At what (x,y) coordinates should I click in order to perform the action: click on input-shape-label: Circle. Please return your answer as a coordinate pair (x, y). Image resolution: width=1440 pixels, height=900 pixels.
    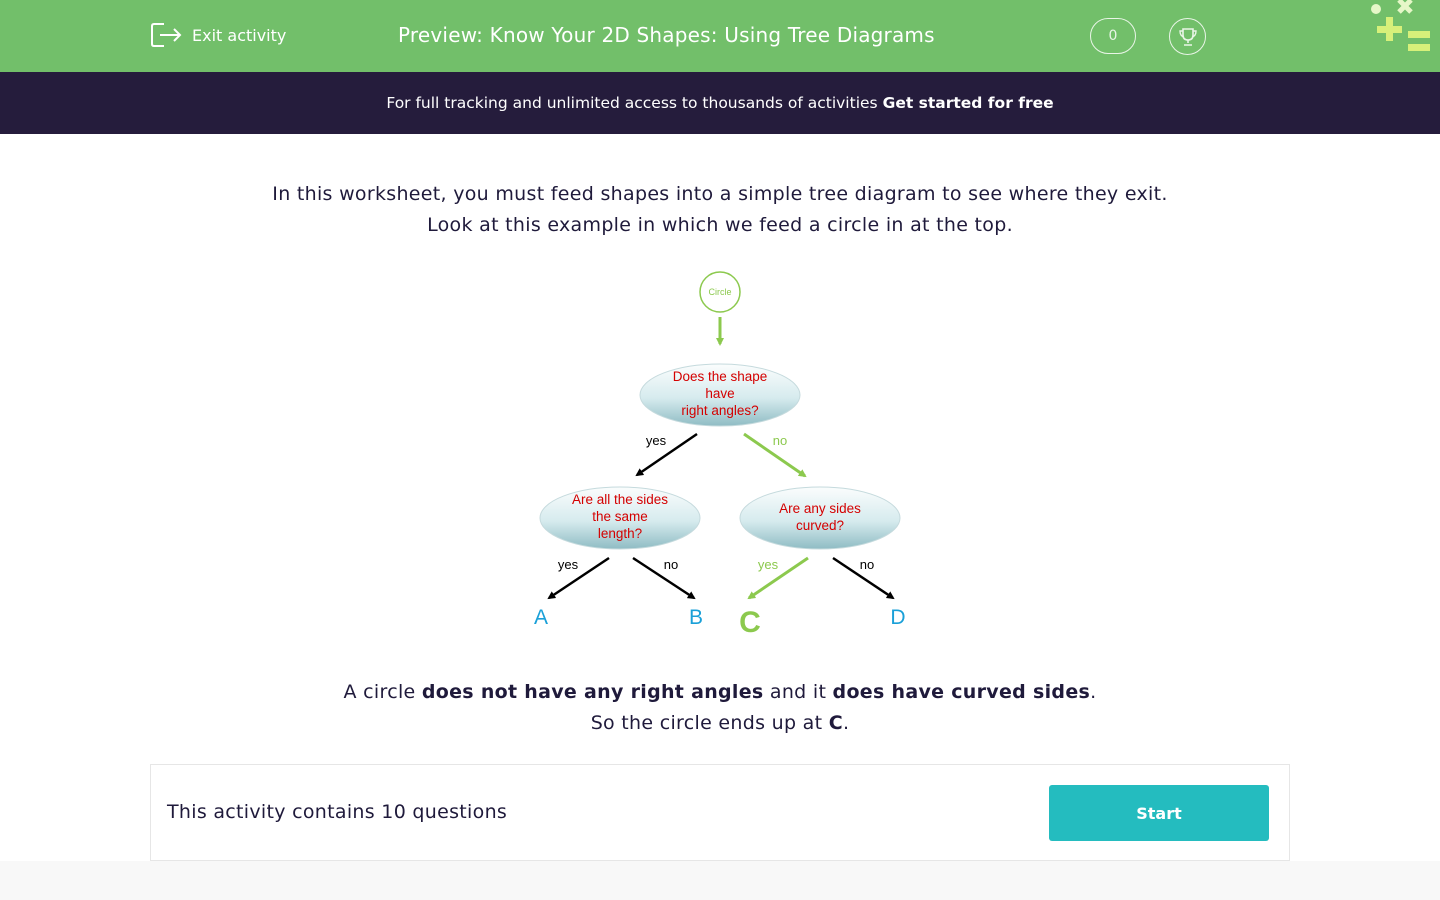
    Looking at the image, I should click on (719, 292).